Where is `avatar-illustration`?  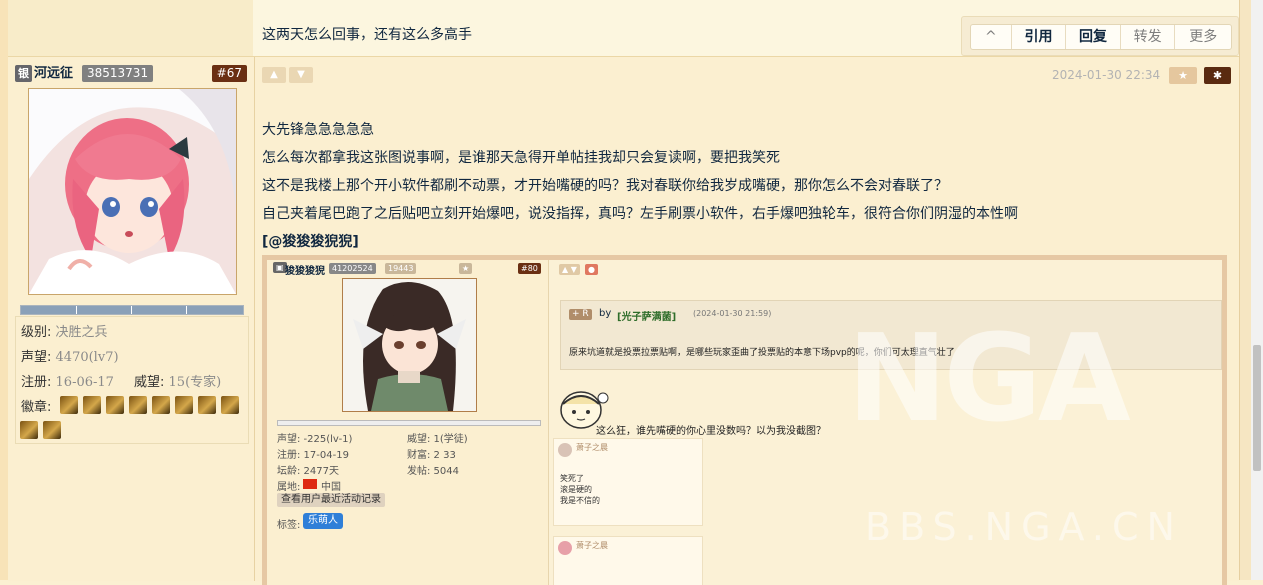
avatar-illustration is located at coordinates (132, 191).